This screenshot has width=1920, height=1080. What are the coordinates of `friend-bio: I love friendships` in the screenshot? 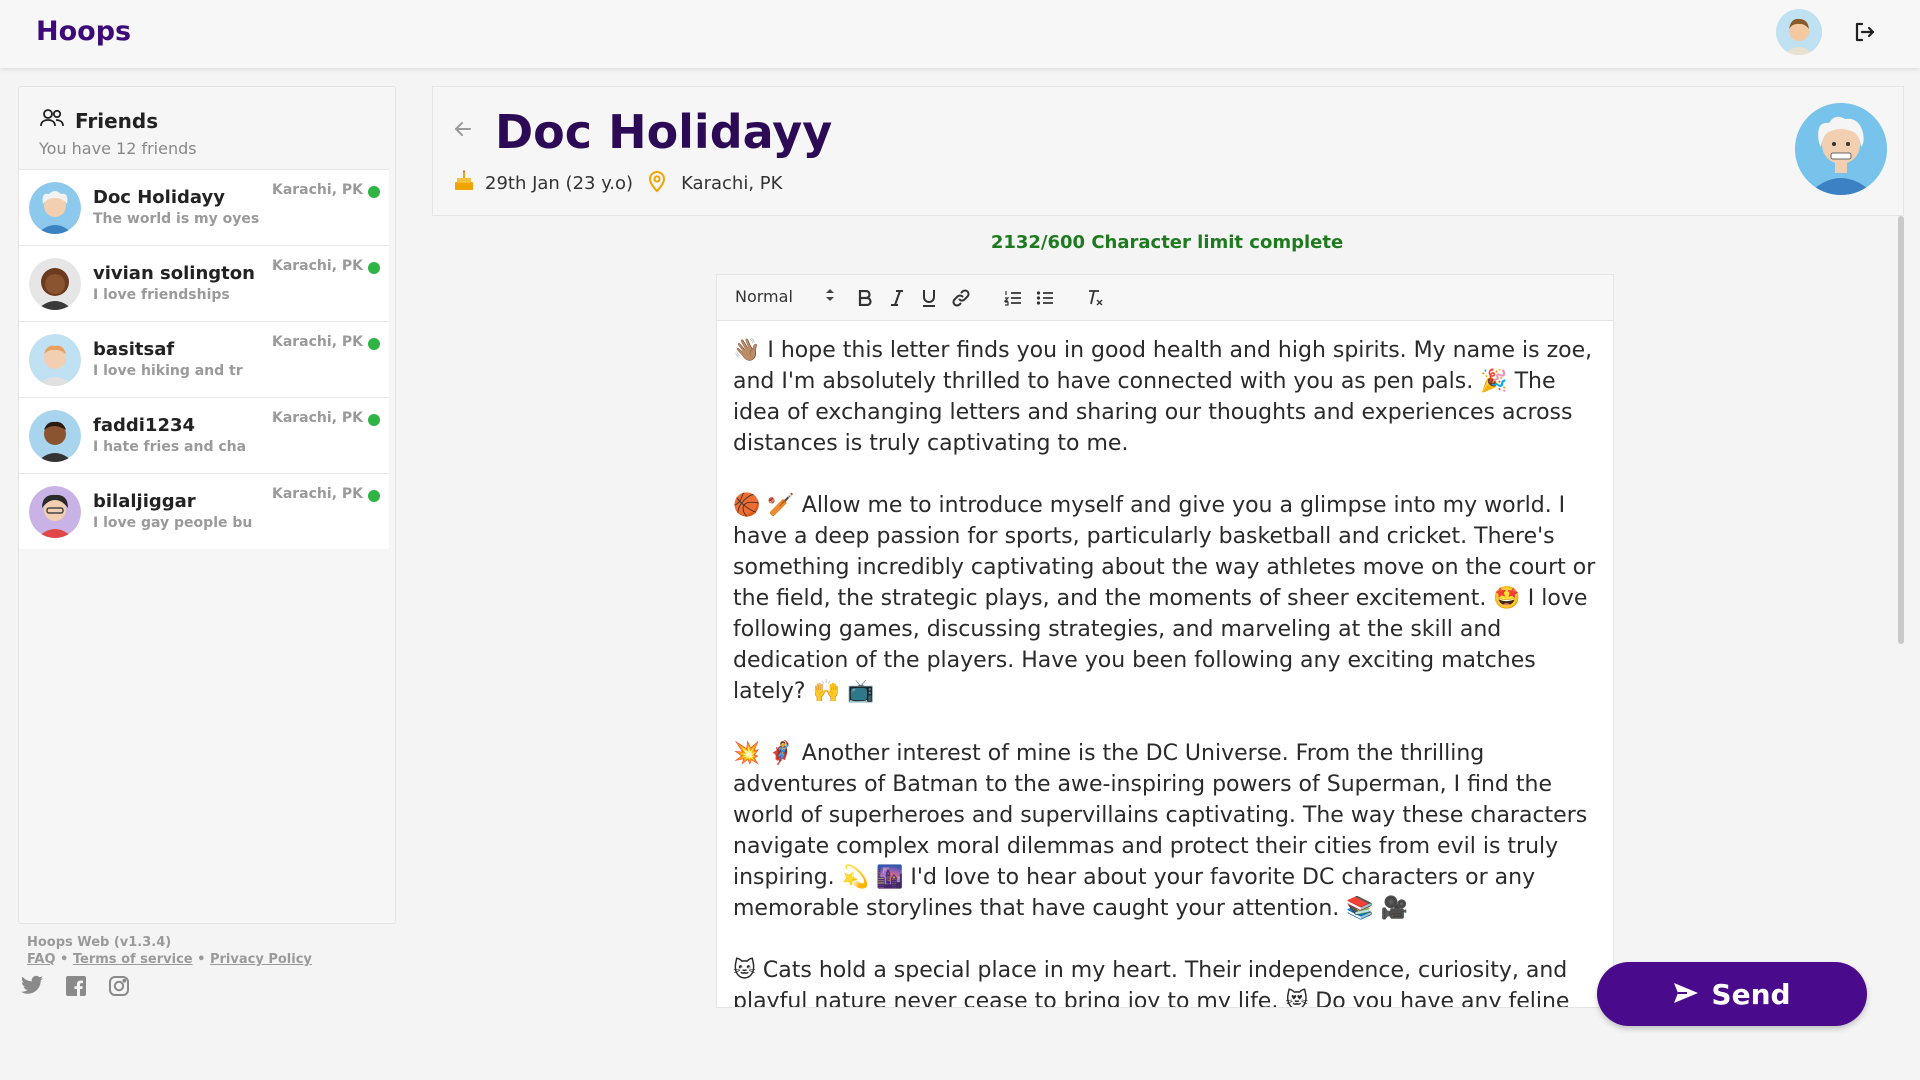 It's located at (161, 295).